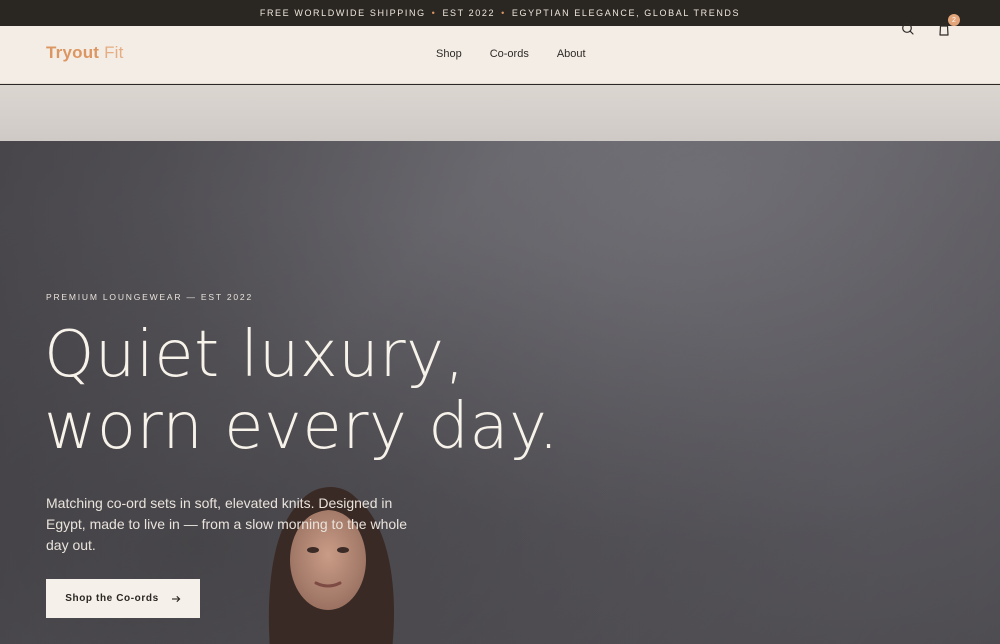  I want to click on main-nav: Shop Co-ords About, so click(511, 54).